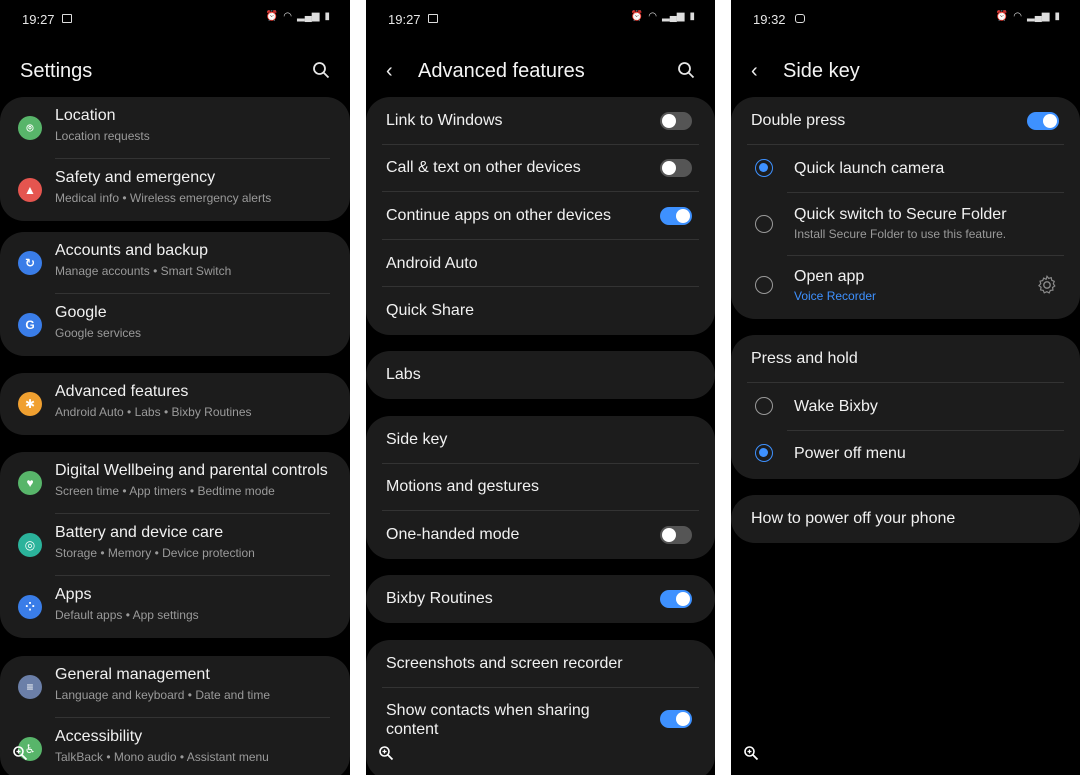 This screenshot has height=775, width=1080. I want to click on option-label: Wake Bixby, so click(836, 406).